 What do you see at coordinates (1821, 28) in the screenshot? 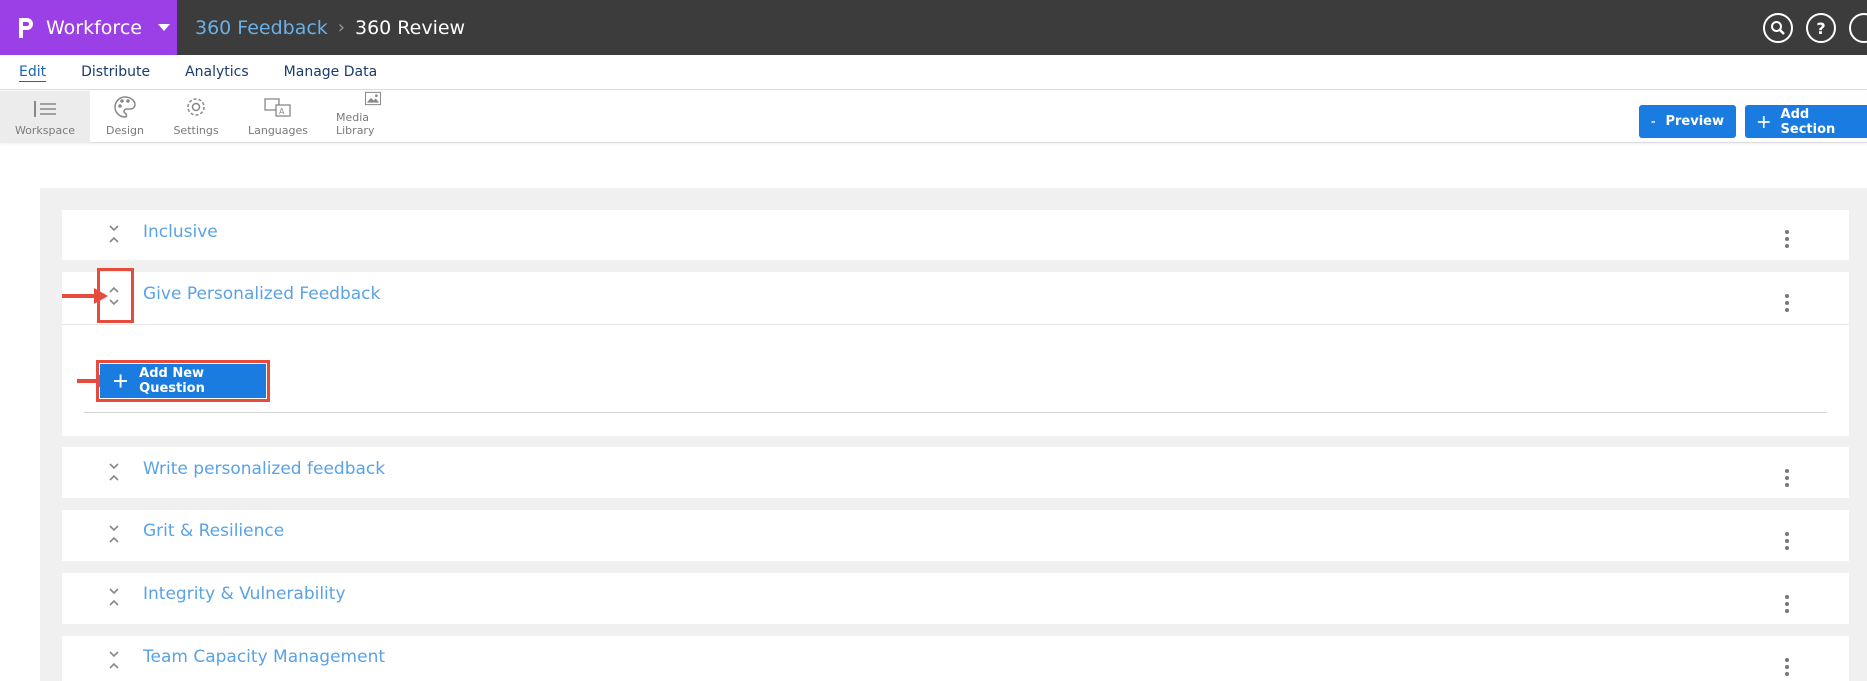
I see `help-icon: ?` at bounding box center [1821, 28].